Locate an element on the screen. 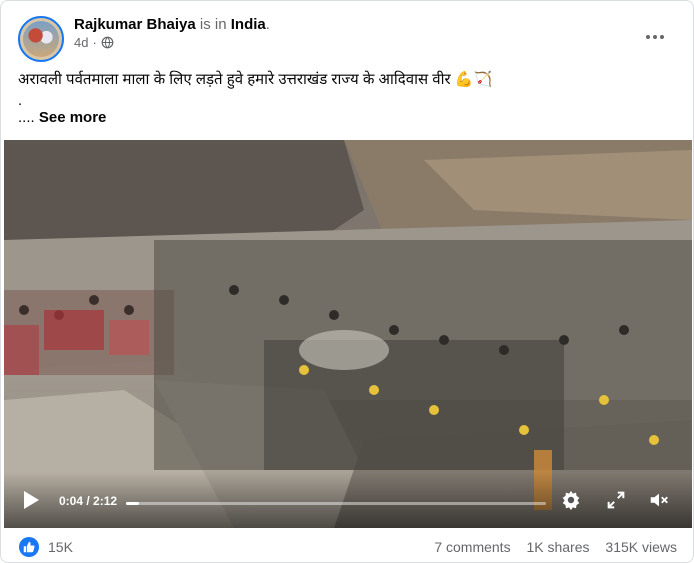 The height and width of the screenshot is (563, 694). settings-icon is located at coordinates (571, 500).